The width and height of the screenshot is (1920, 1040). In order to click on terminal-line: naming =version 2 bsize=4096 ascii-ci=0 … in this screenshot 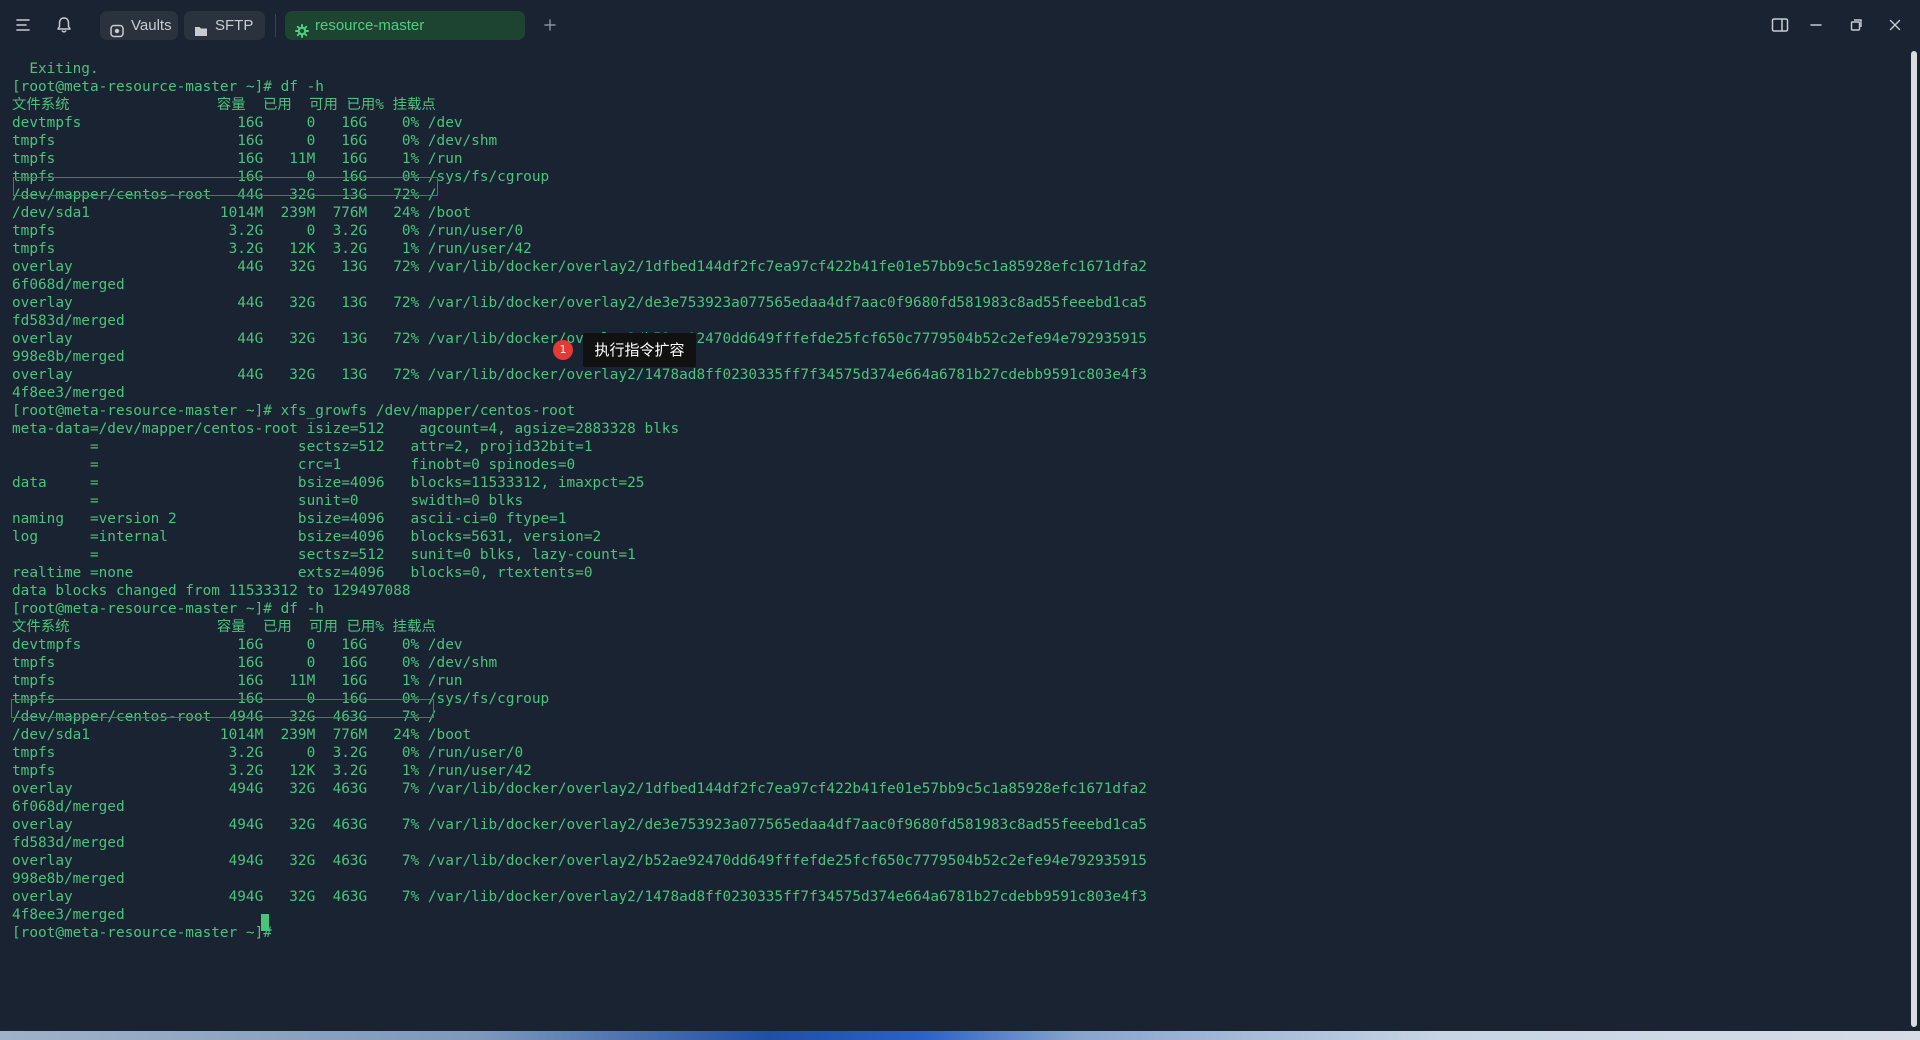, I will do `click(289, 519)`.